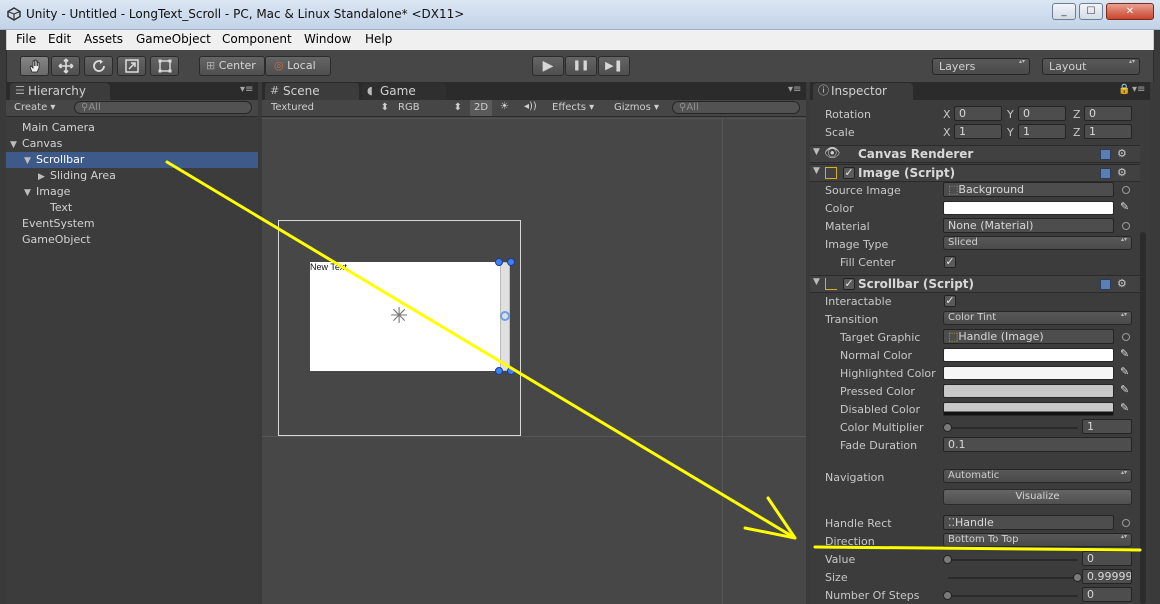 Image resolution: width=1160 pixels, height=604 pixels. I want to click on audio-icon: ◂)), so click(530, 106).